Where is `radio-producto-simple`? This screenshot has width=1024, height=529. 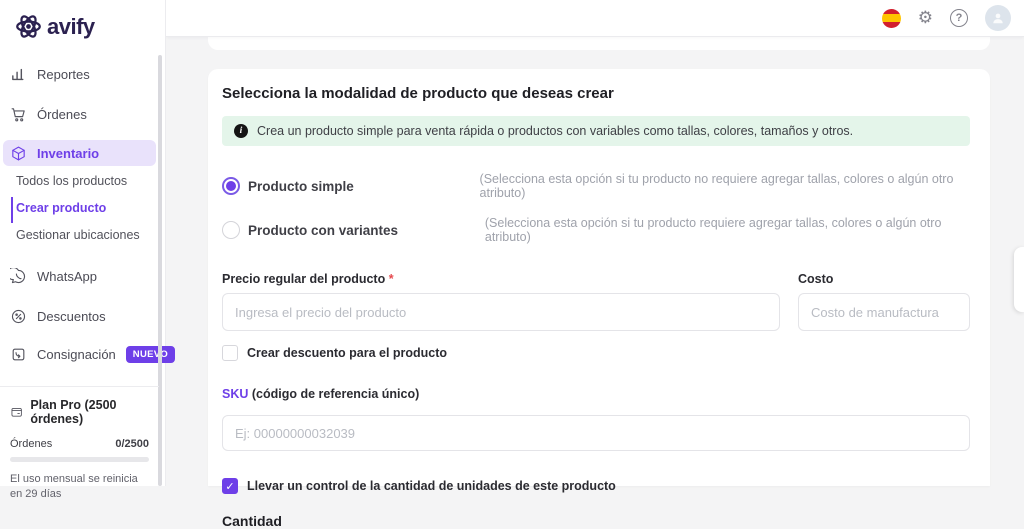 radio-producto-simple is located at coordinates (231, 186).